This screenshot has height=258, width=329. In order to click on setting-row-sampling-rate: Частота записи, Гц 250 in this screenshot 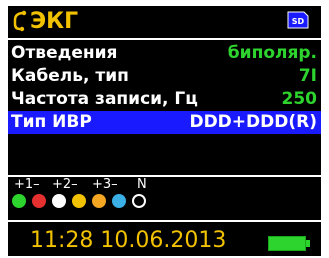, I will do `click(164, 99)`.